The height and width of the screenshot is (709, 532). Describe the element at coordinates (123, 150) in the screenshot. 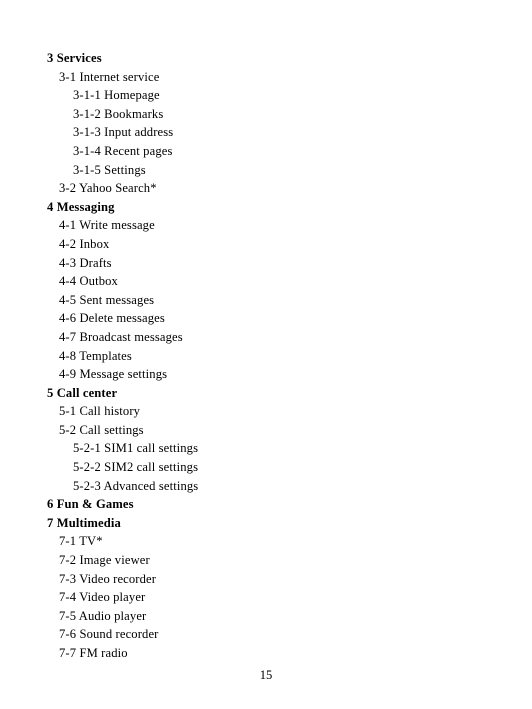

I see `toc-item: 3-1-4 Recent pages` at that location.